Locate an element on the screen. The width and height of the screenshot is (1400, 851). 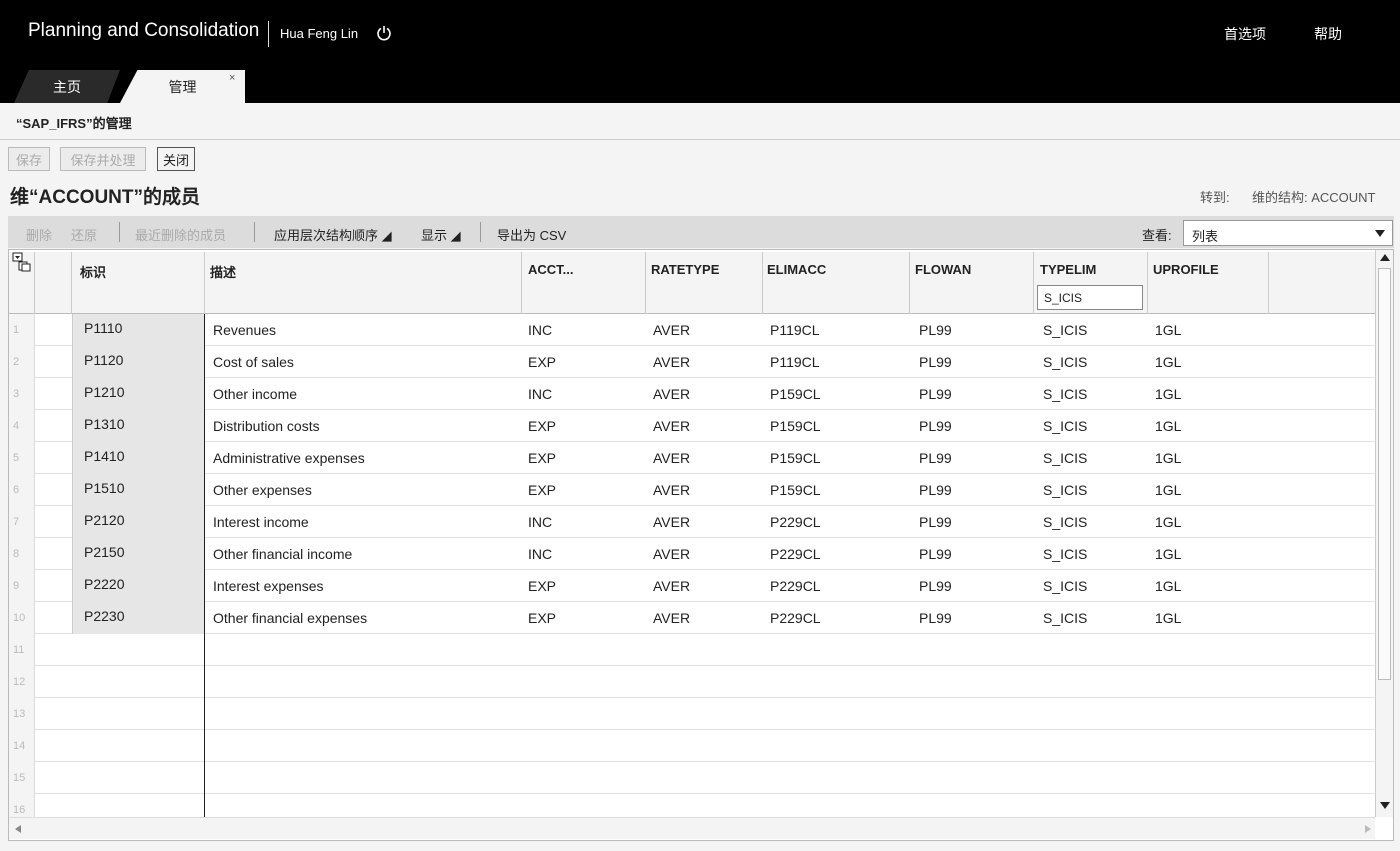
row-number: 12 is located at coordinates (22, 682).